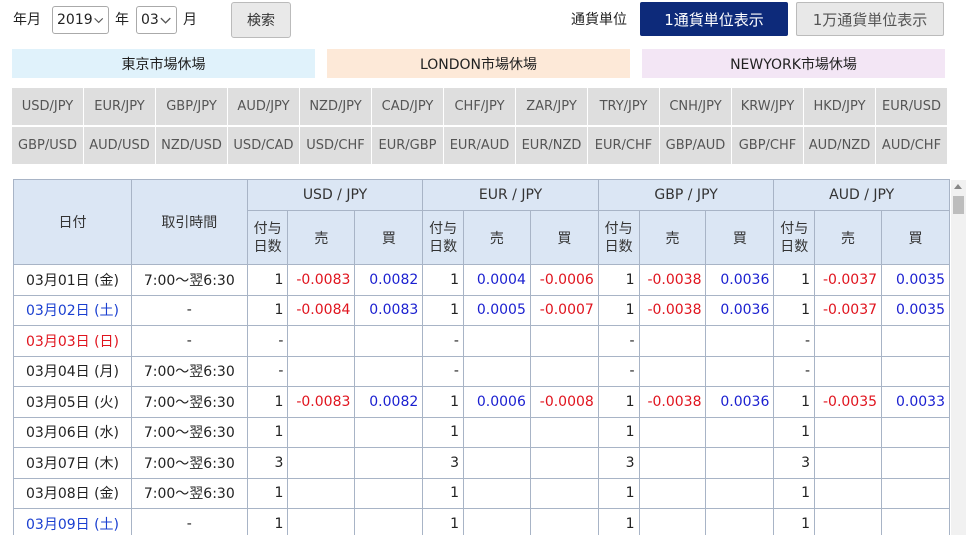 The width and height of the screenshot is (971, 535). I want to click on pair-tab: AUD/NZD, so click(839, 145).